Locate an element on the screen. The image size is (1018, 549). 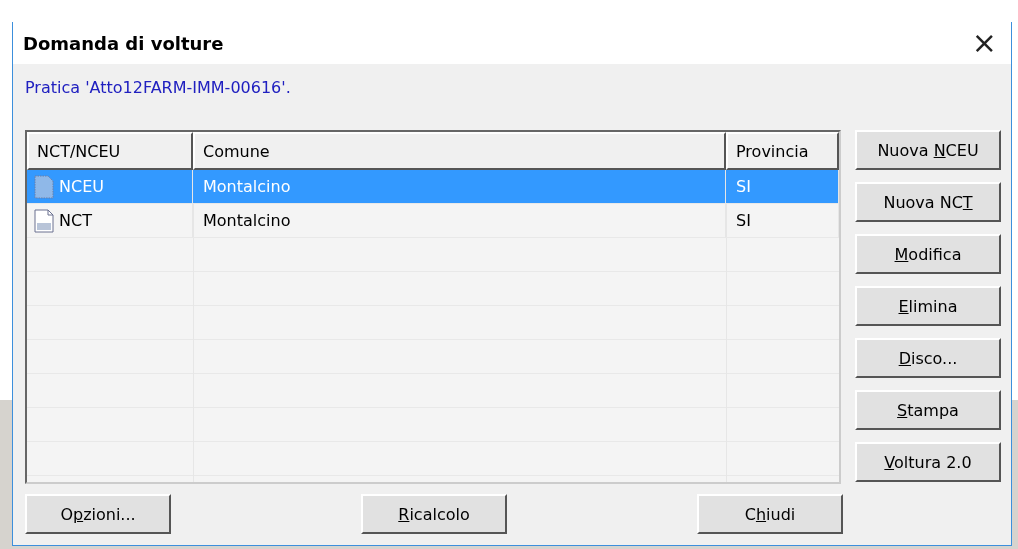
cell-text: NCEU is located at coordinates (81, 186).